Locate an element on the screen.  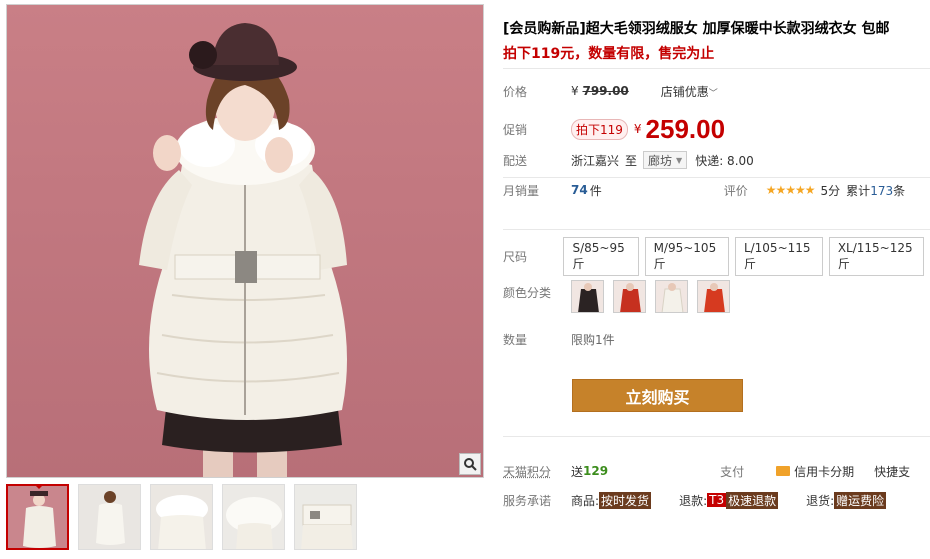
zoom-button is located at coordinates (470, 464).